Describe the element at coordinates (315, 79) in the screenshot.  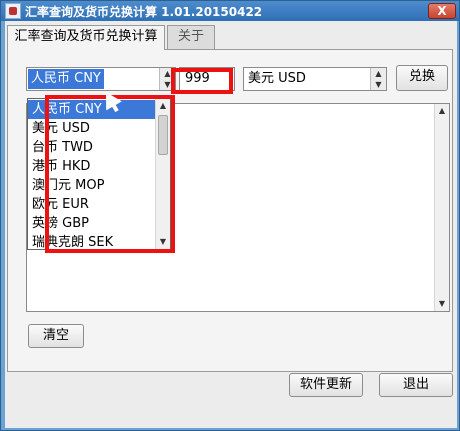
I see `to-currency-select: 美元 USD ▲ ▼` at that location.